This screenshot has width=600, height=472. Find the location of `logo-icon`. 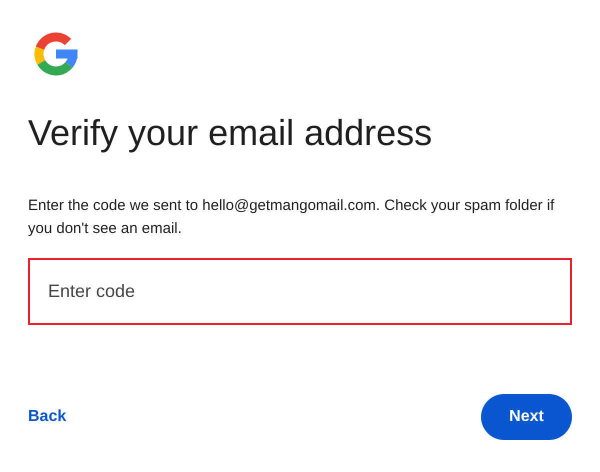

logo-icon is located at coordinates (56, 54).